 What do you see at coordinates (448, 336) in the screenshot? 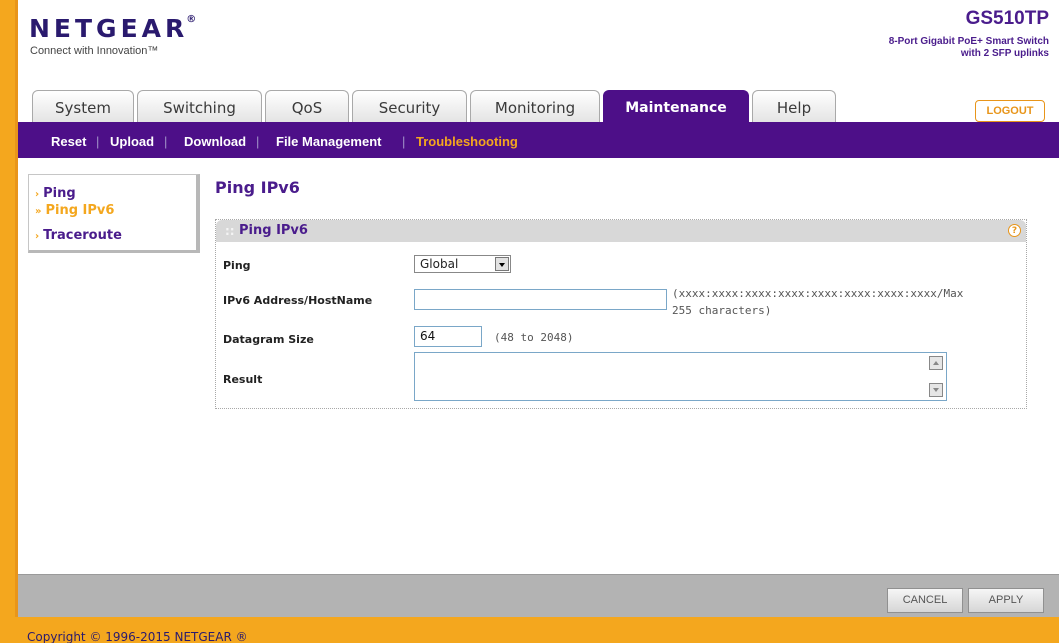
I see `datagram-size-input: 64` at bounding box center [448, 336].